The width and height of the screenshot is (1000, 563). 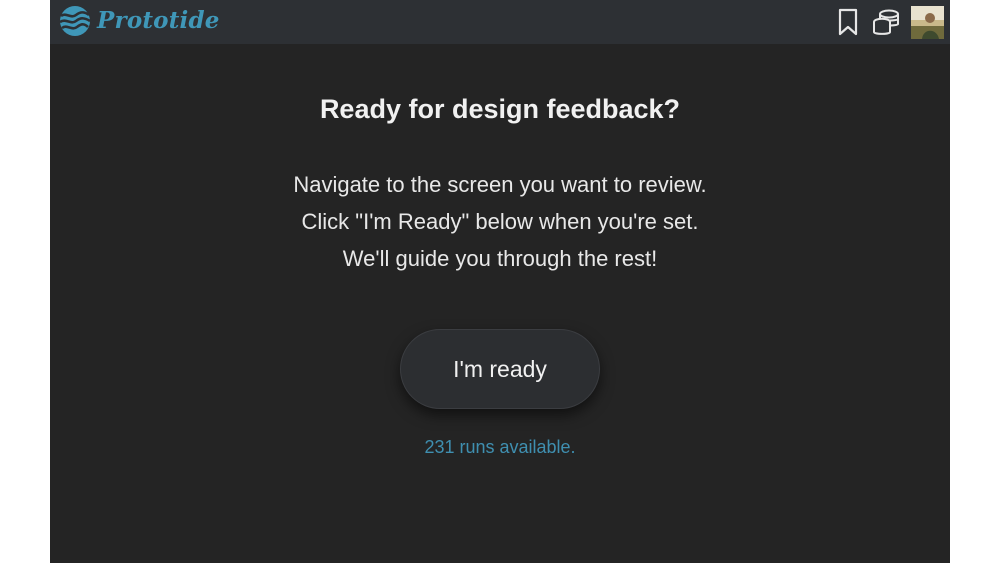 I want to click on logo: Prototide, so click(x=139, y=21).